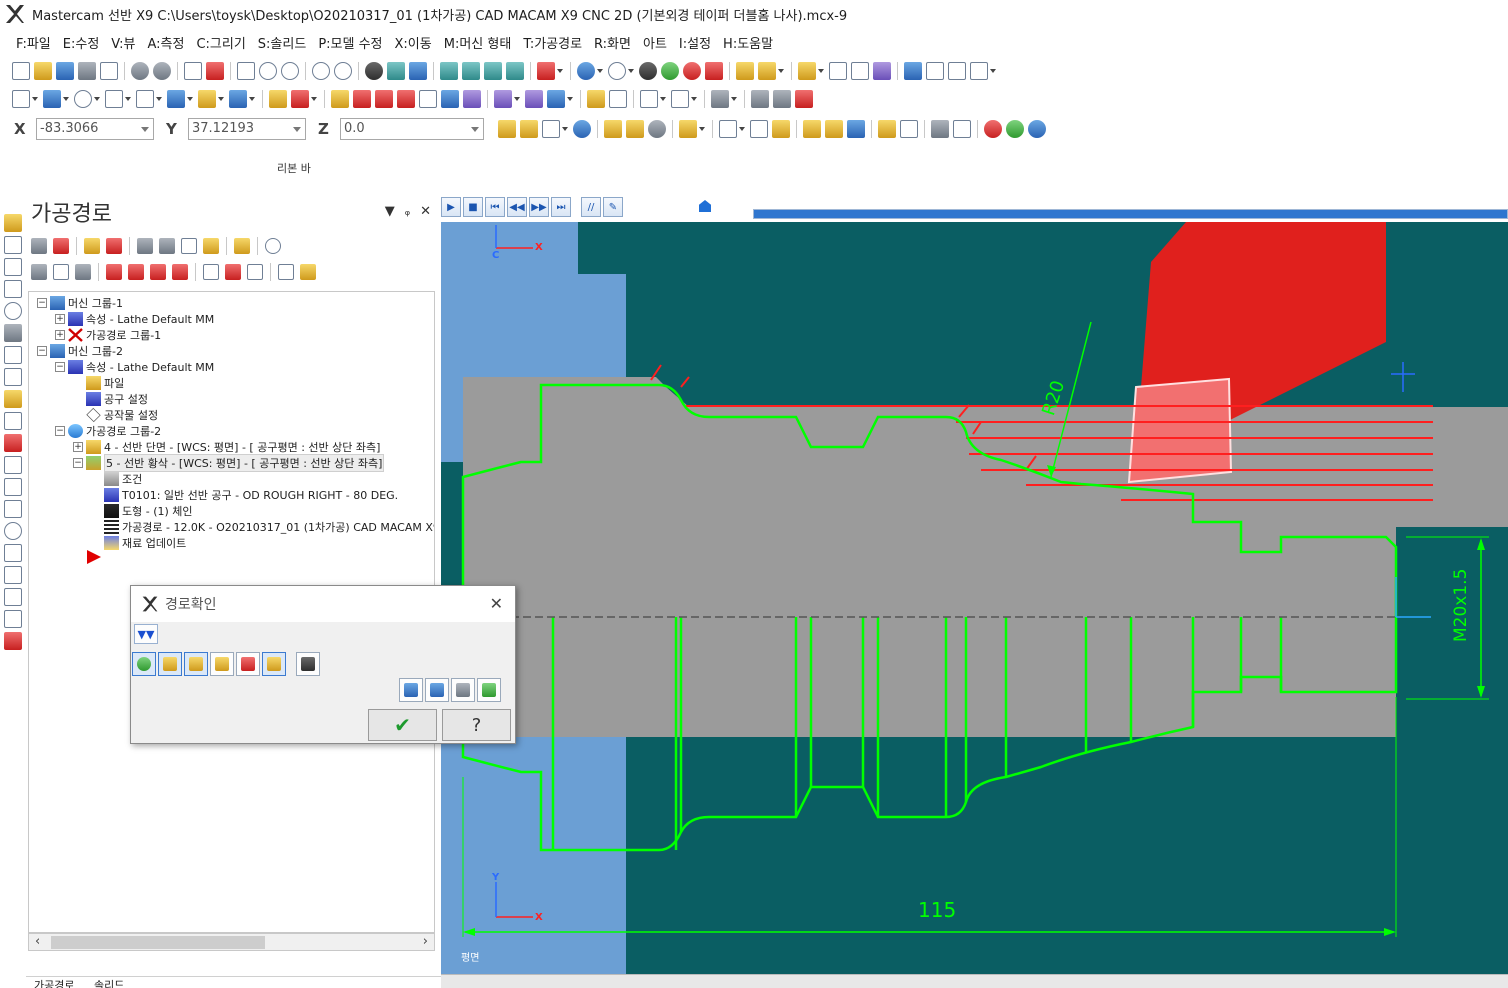 The height and width of the screenshot is (988, 1508). I want to click on simulate-icon, so click(286, 272).